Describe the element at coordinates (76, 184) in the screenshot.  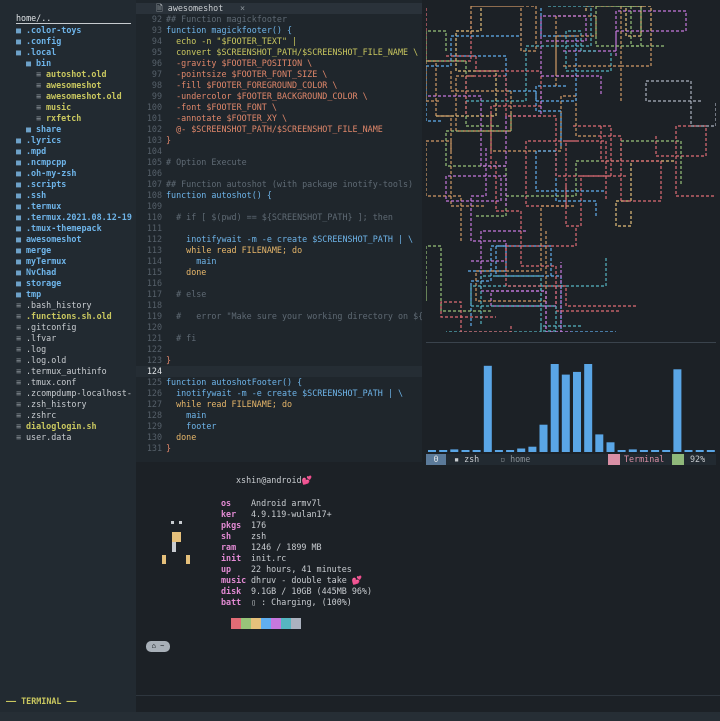
I see `folder-item: ■ .scripts` at that location.